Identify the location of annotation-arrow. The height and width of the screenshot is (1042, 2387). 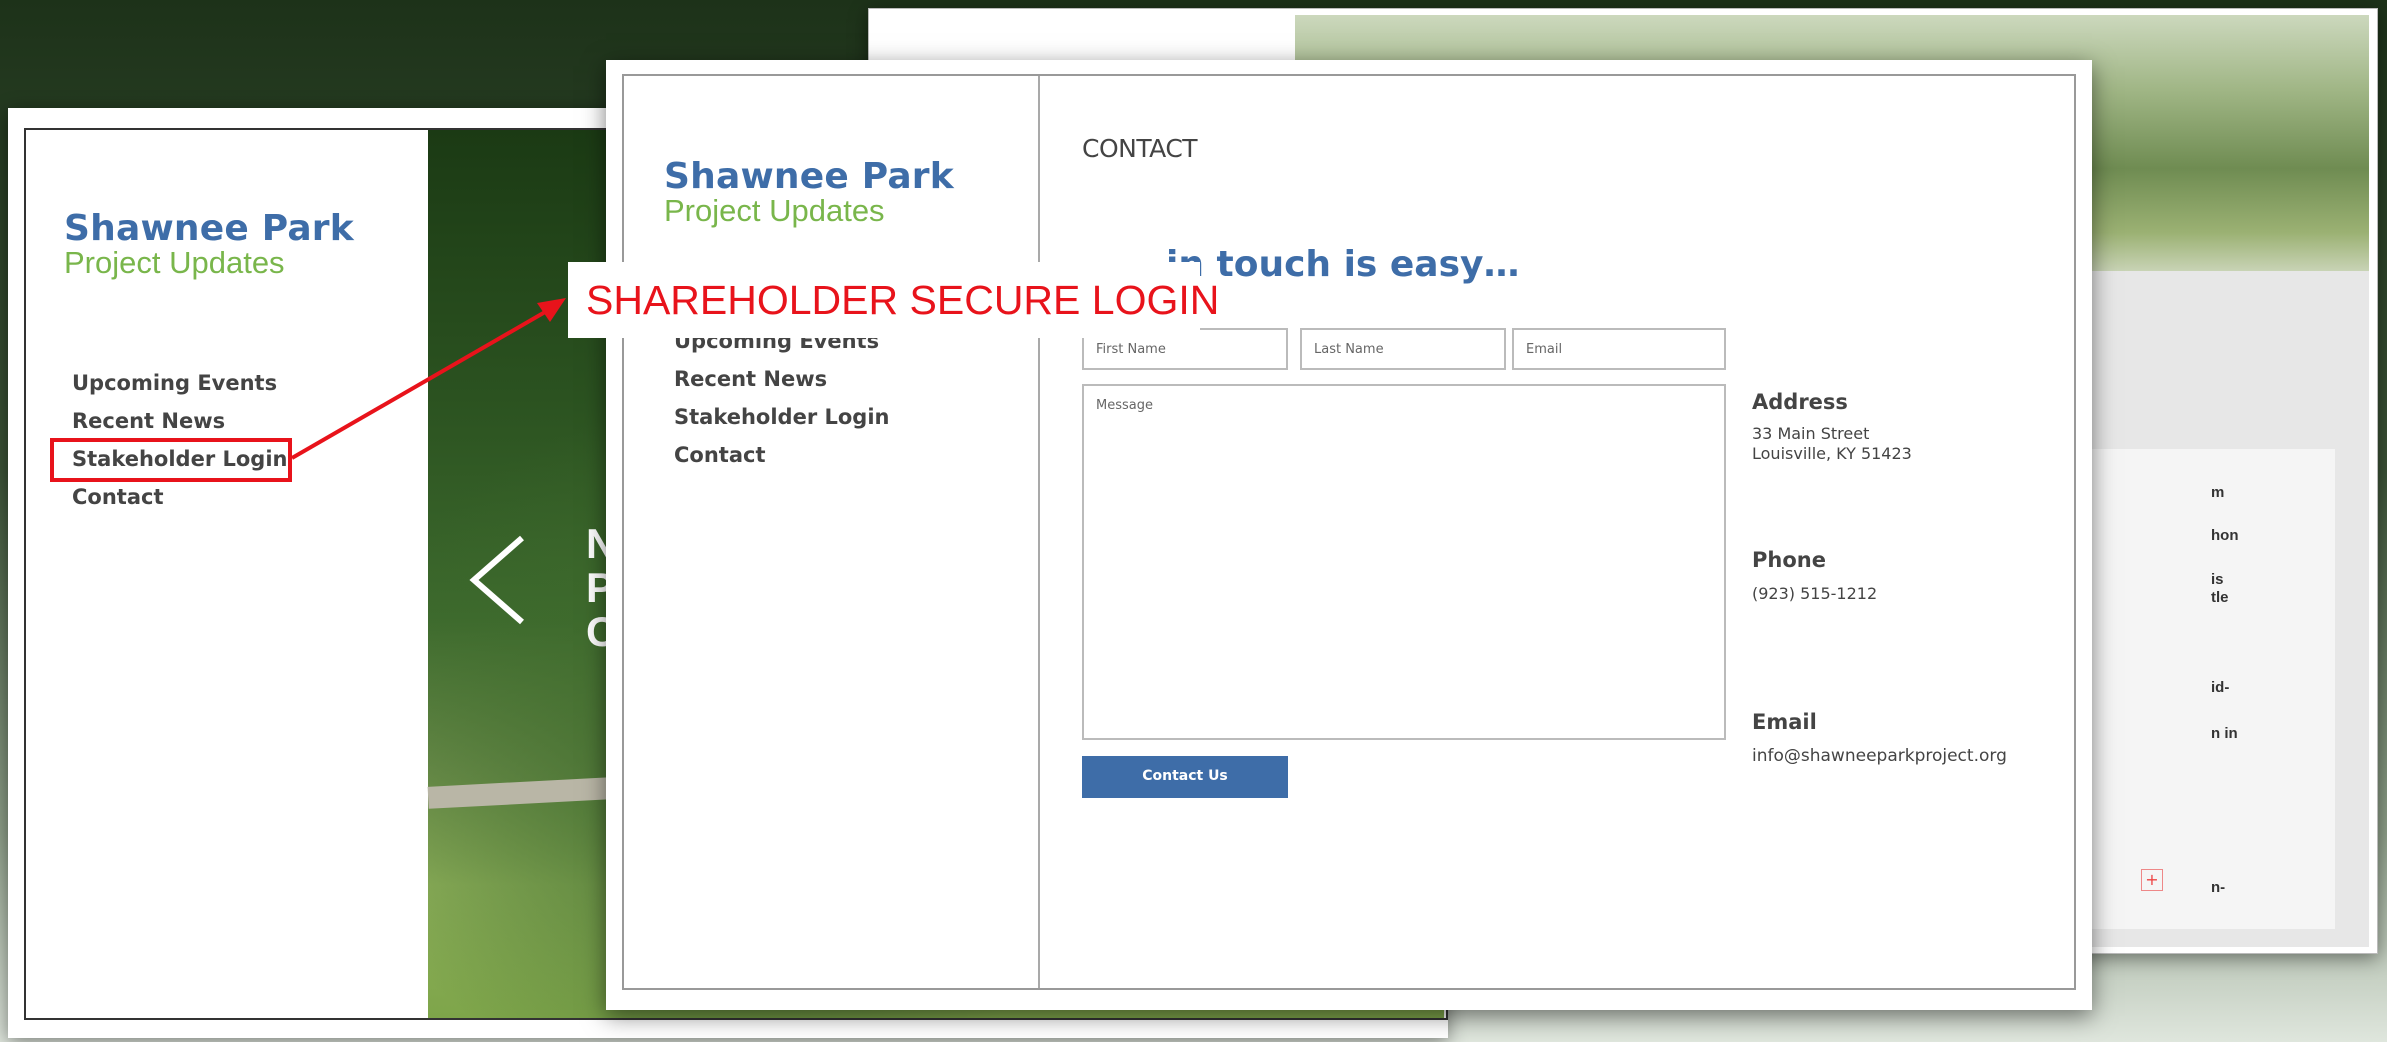
(428, 379).